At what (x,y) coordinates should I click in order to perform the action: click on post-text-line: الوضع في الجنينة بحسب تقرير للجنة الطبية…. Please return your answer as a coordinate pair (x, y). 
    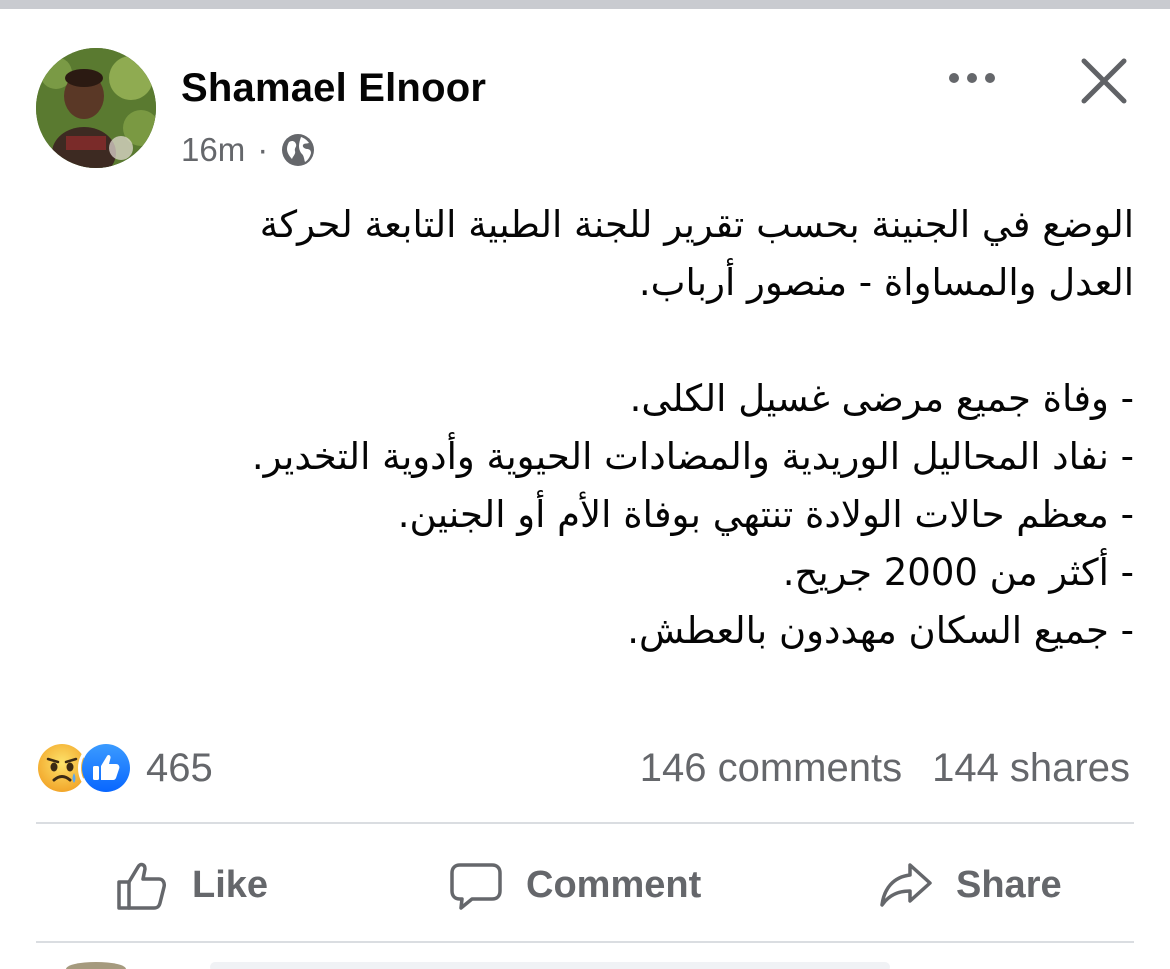
    Looking at the image, I should click on (696, 224).